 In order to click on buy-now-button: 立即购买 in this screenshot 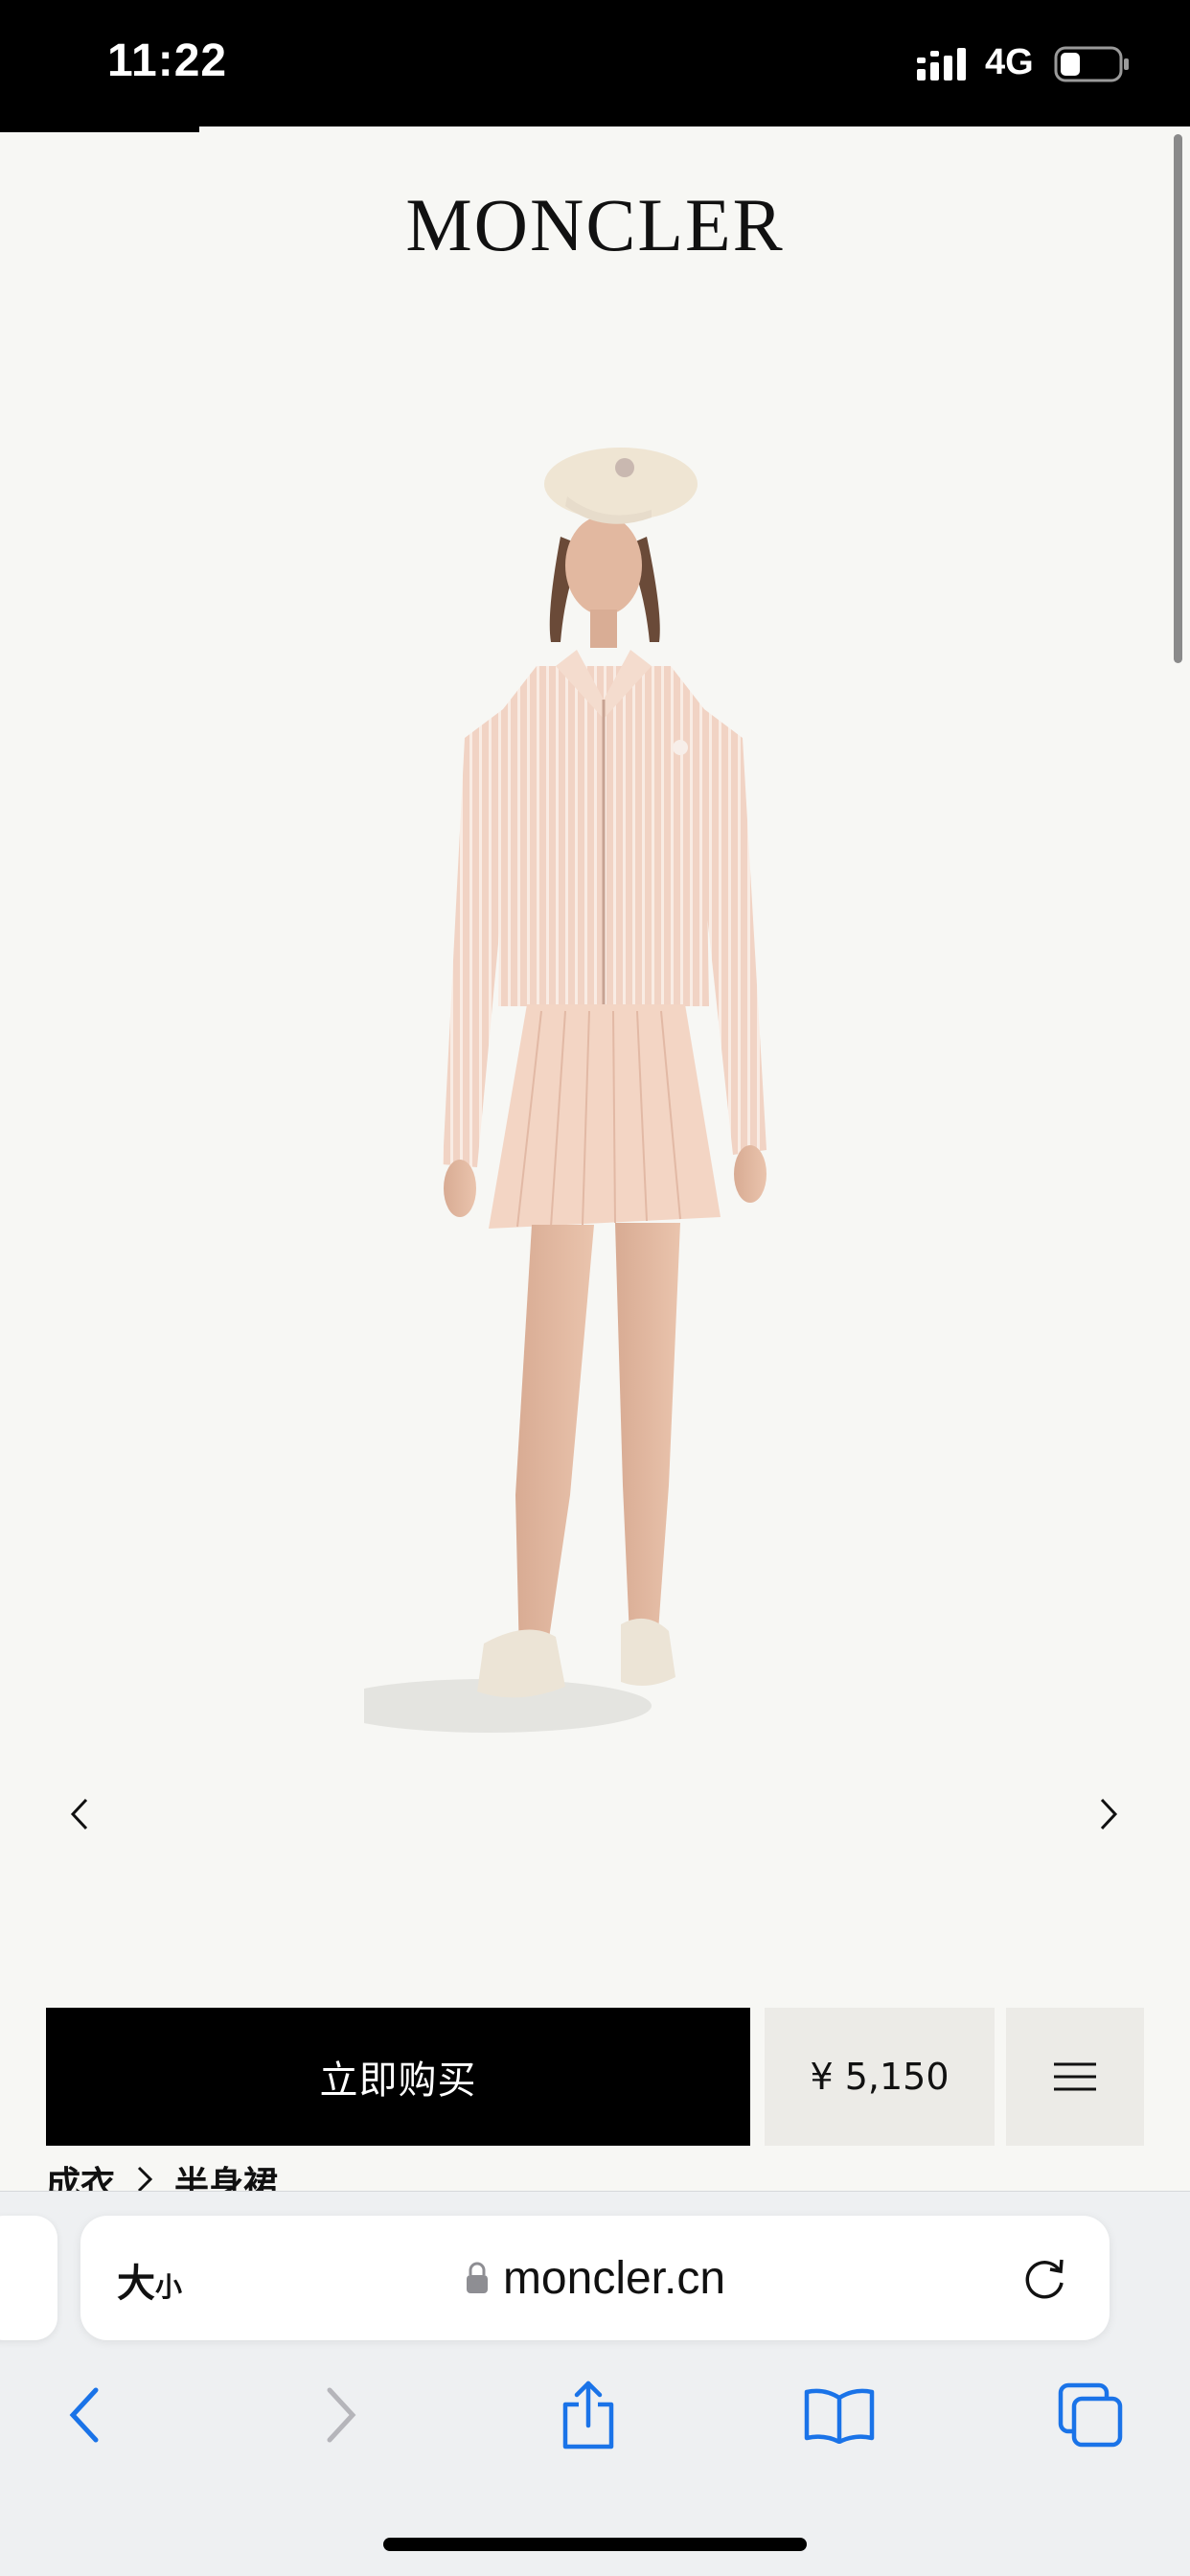, I will do `click(398, 2077)`.